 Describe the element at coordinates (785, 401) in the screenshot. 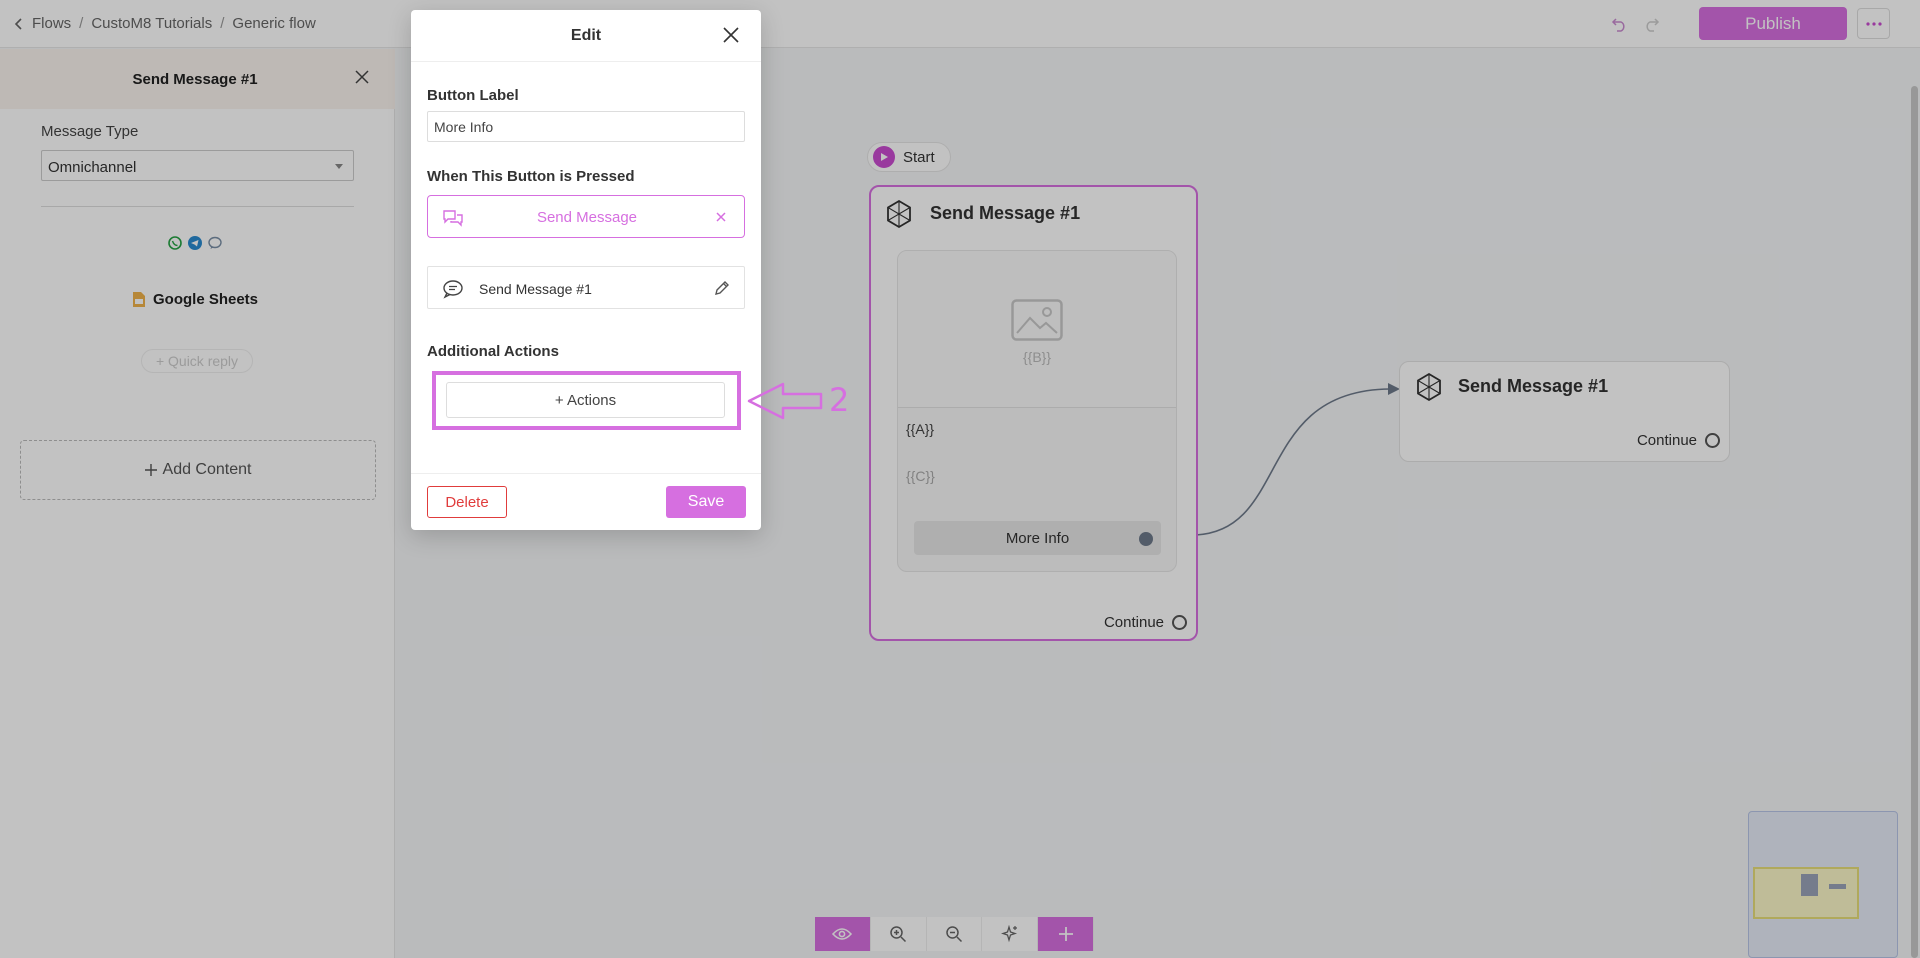

I see `tutorial-arrow-icon` at that location.